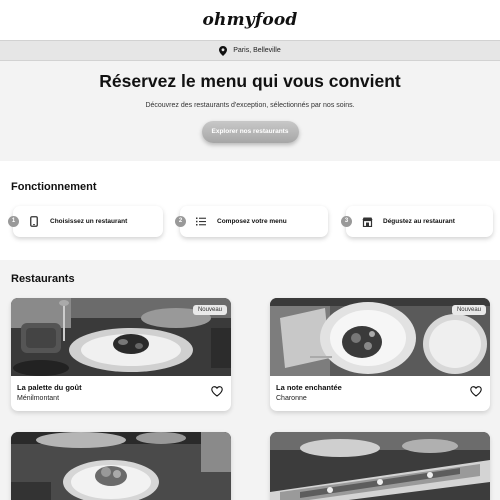  I want to click on step-card: 1 Choisissez un restaurant, so click(85, 221).